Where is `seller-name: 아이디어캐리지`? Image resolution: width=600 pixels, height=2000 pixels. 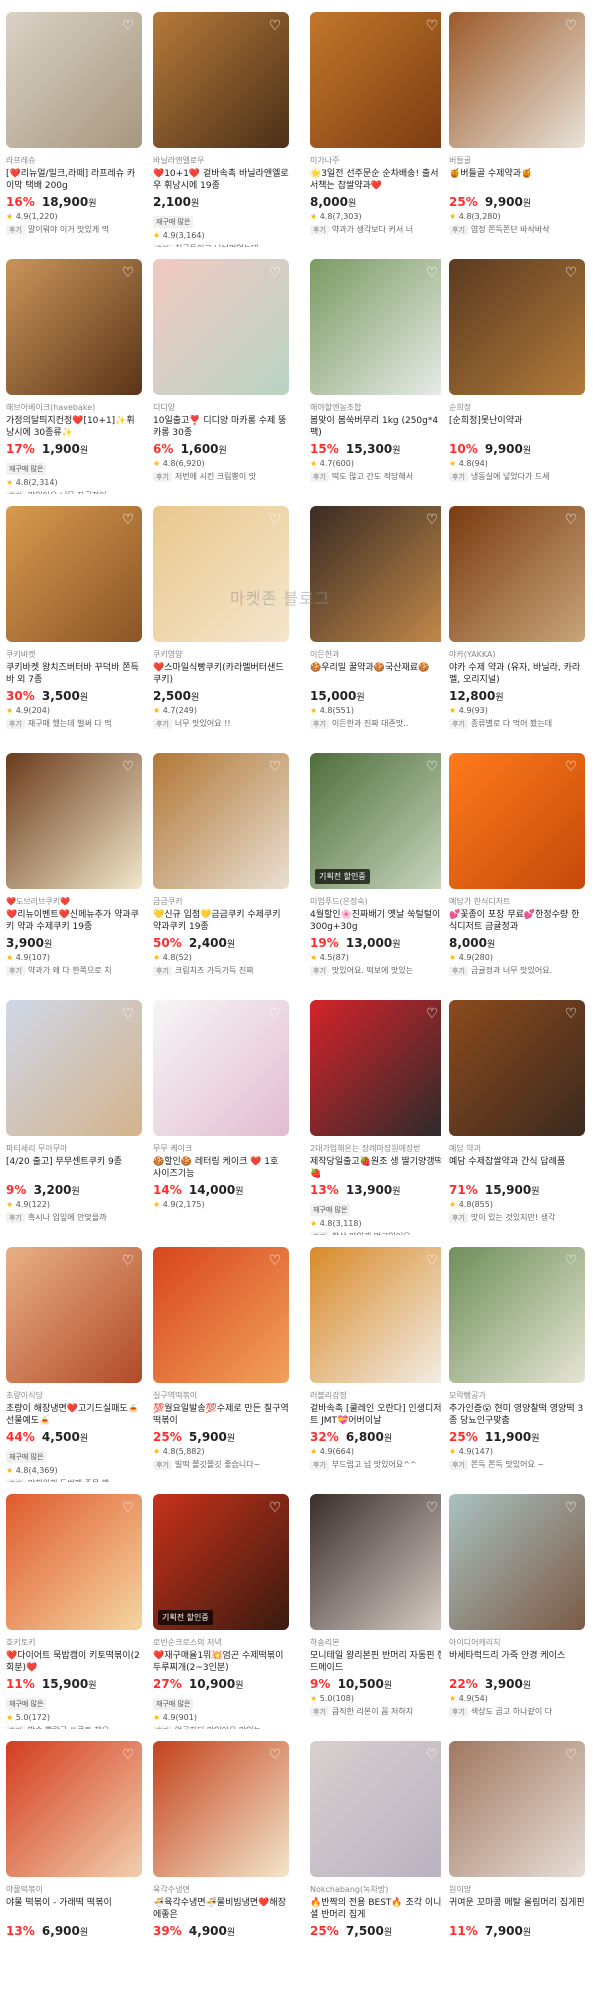 seller-name: 아이디어캐리지 is located at coordinates (518, 1642).